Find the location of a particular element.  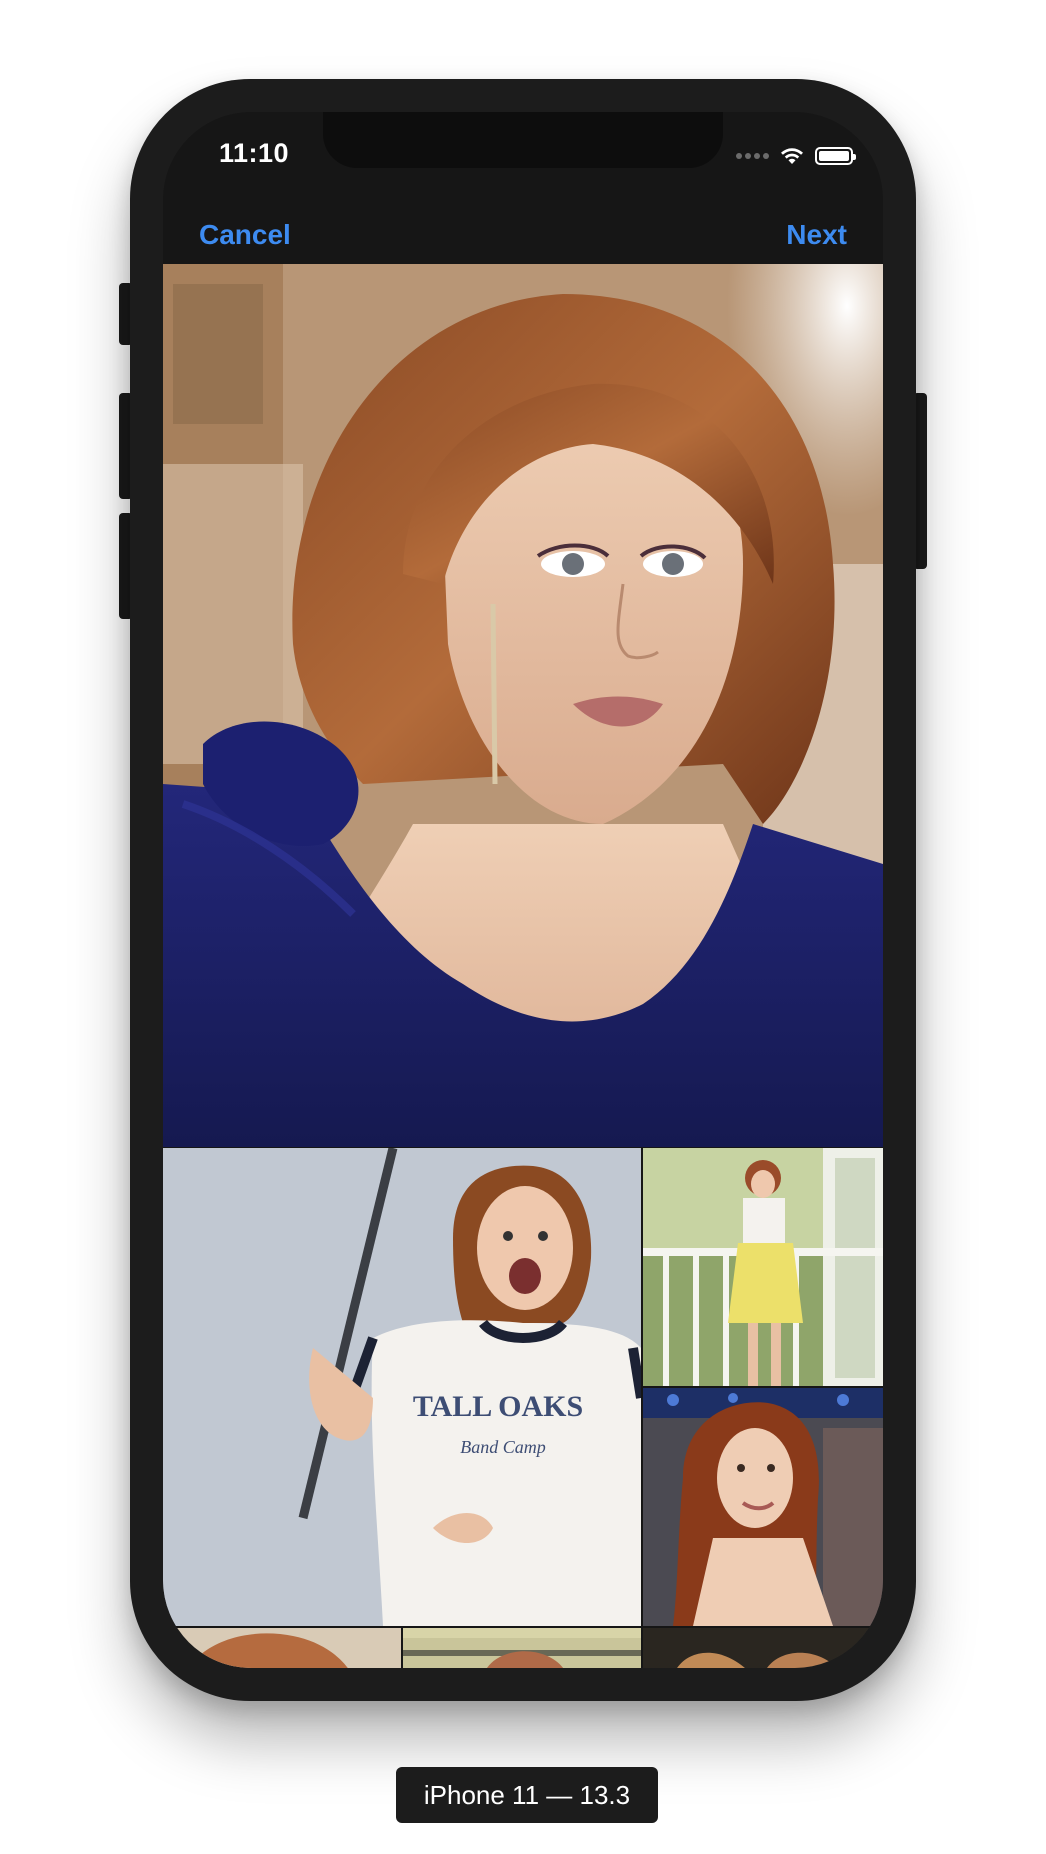

tall-oaks-text: TALL OAKS is located at coordinates (498, 1406).